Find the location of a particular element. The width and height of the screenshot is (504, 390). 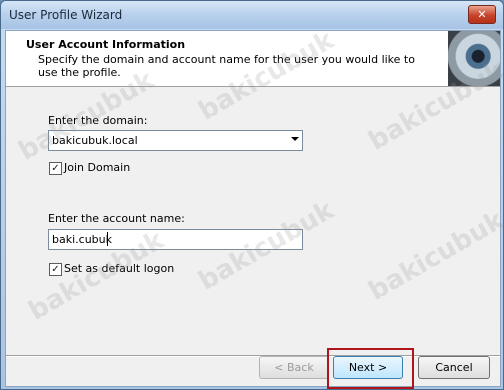

account-name-label: Enter the account name: is located at coordinates (116, 218).